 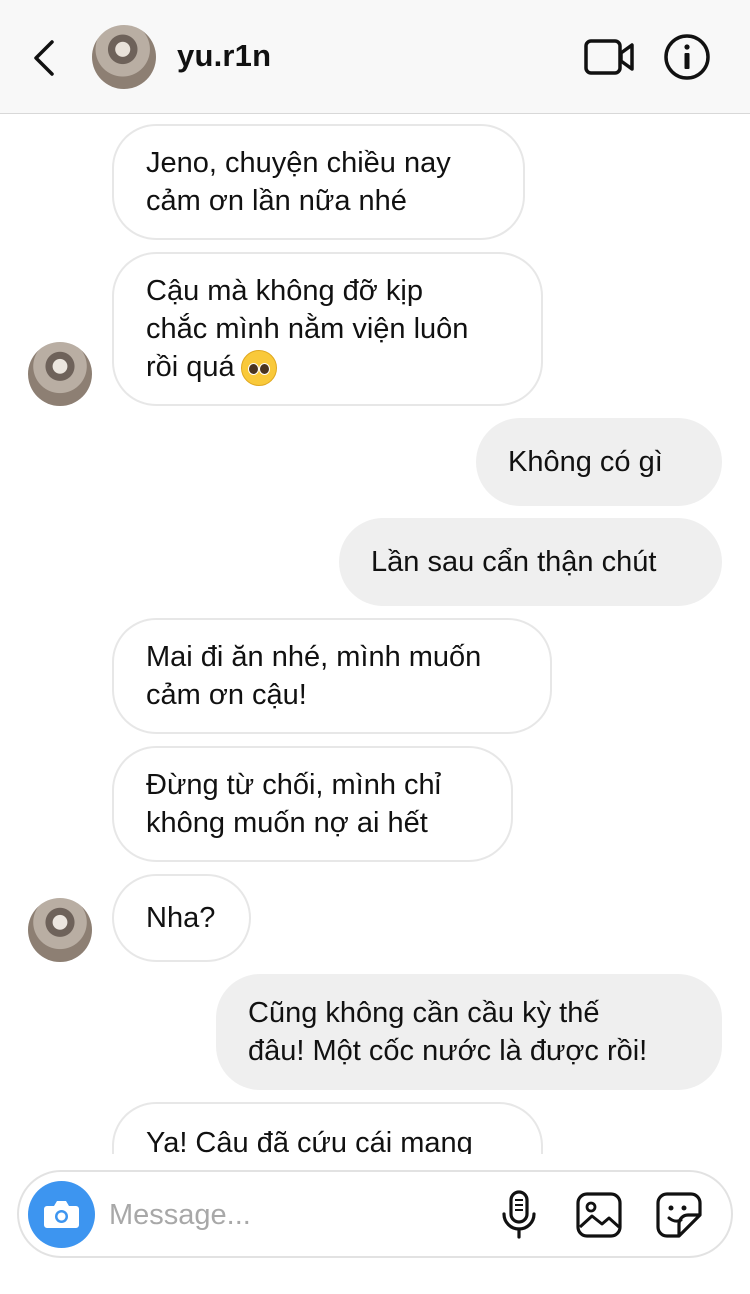 What do you see at coordinates (289, 1215) in the screenshot?
I see `message-input` at bounding box center [289, 1215].